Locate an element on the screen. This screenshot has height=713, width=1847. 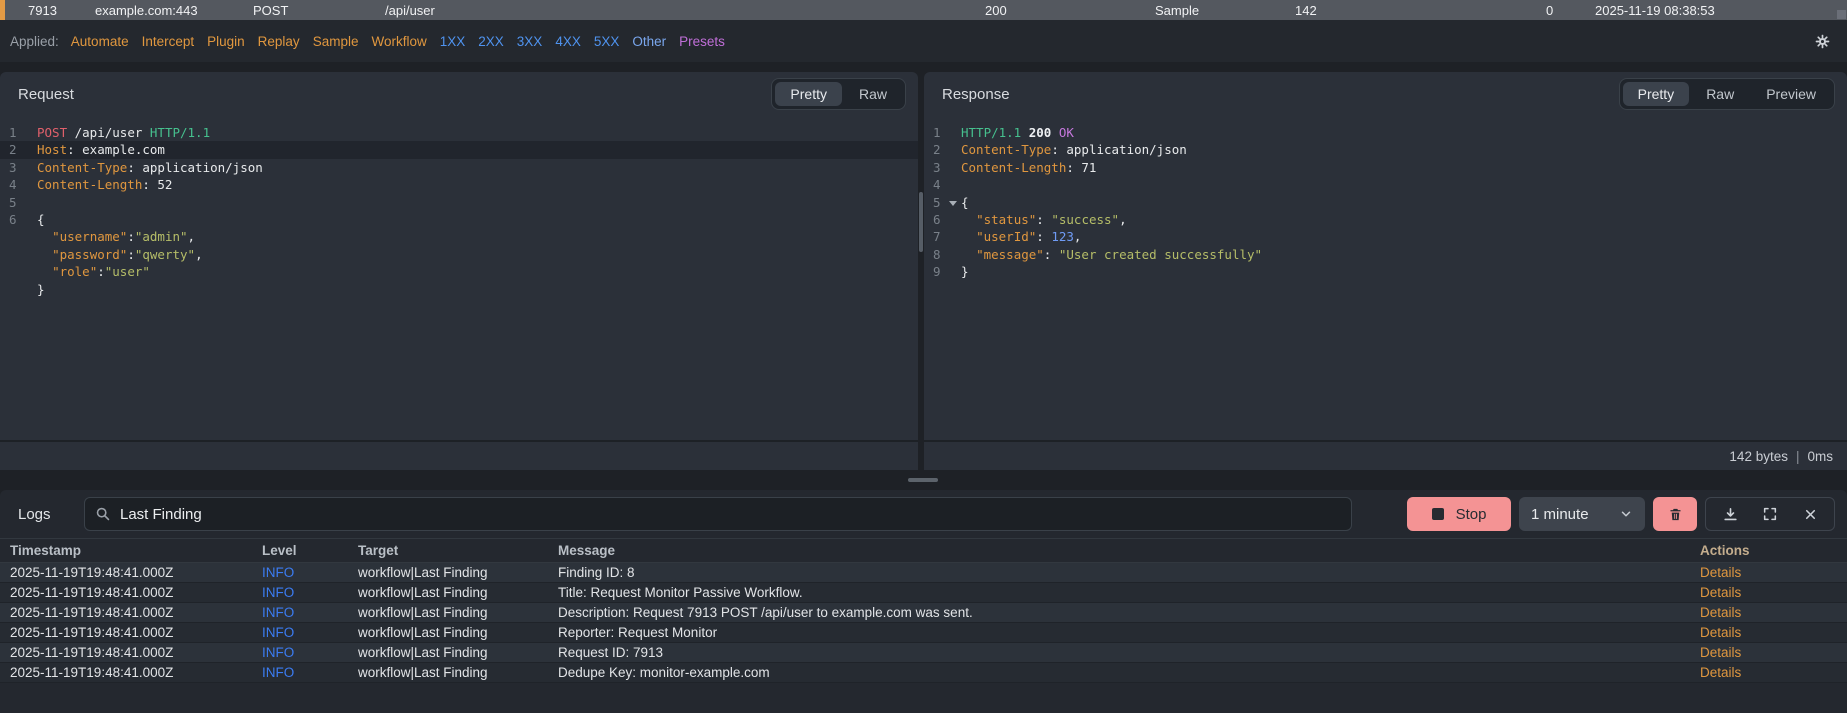
filter-workflow: Workflow is located at coordinates (398, 41).